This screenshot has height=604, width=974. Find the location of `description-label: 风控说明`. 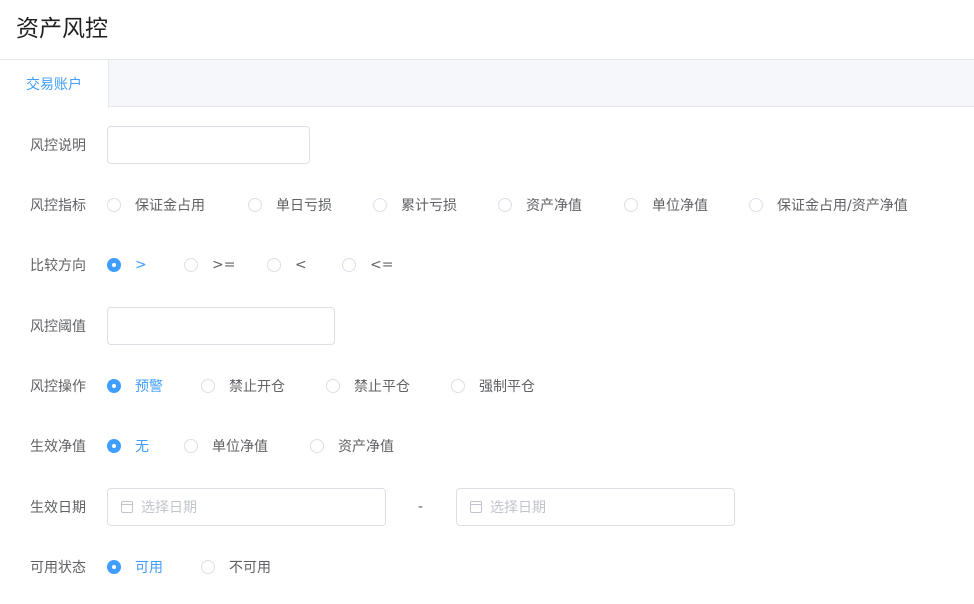

description-label: 风控说明 is located at coordinates (58, 146).